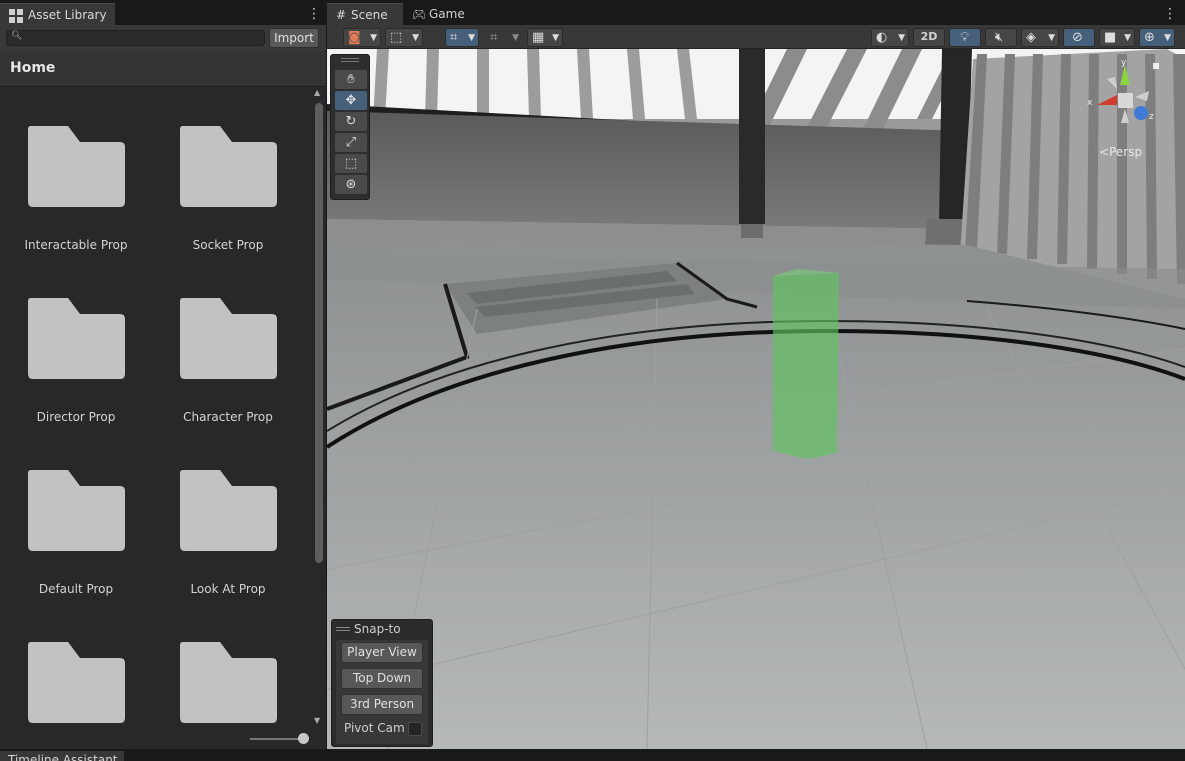 The height and width of the screenshot is (761, 1185). What do you see at coordinates (17, 36) in the screenshot?
I see `search-icon: 🔍︎` at bounding box center [17, 36].